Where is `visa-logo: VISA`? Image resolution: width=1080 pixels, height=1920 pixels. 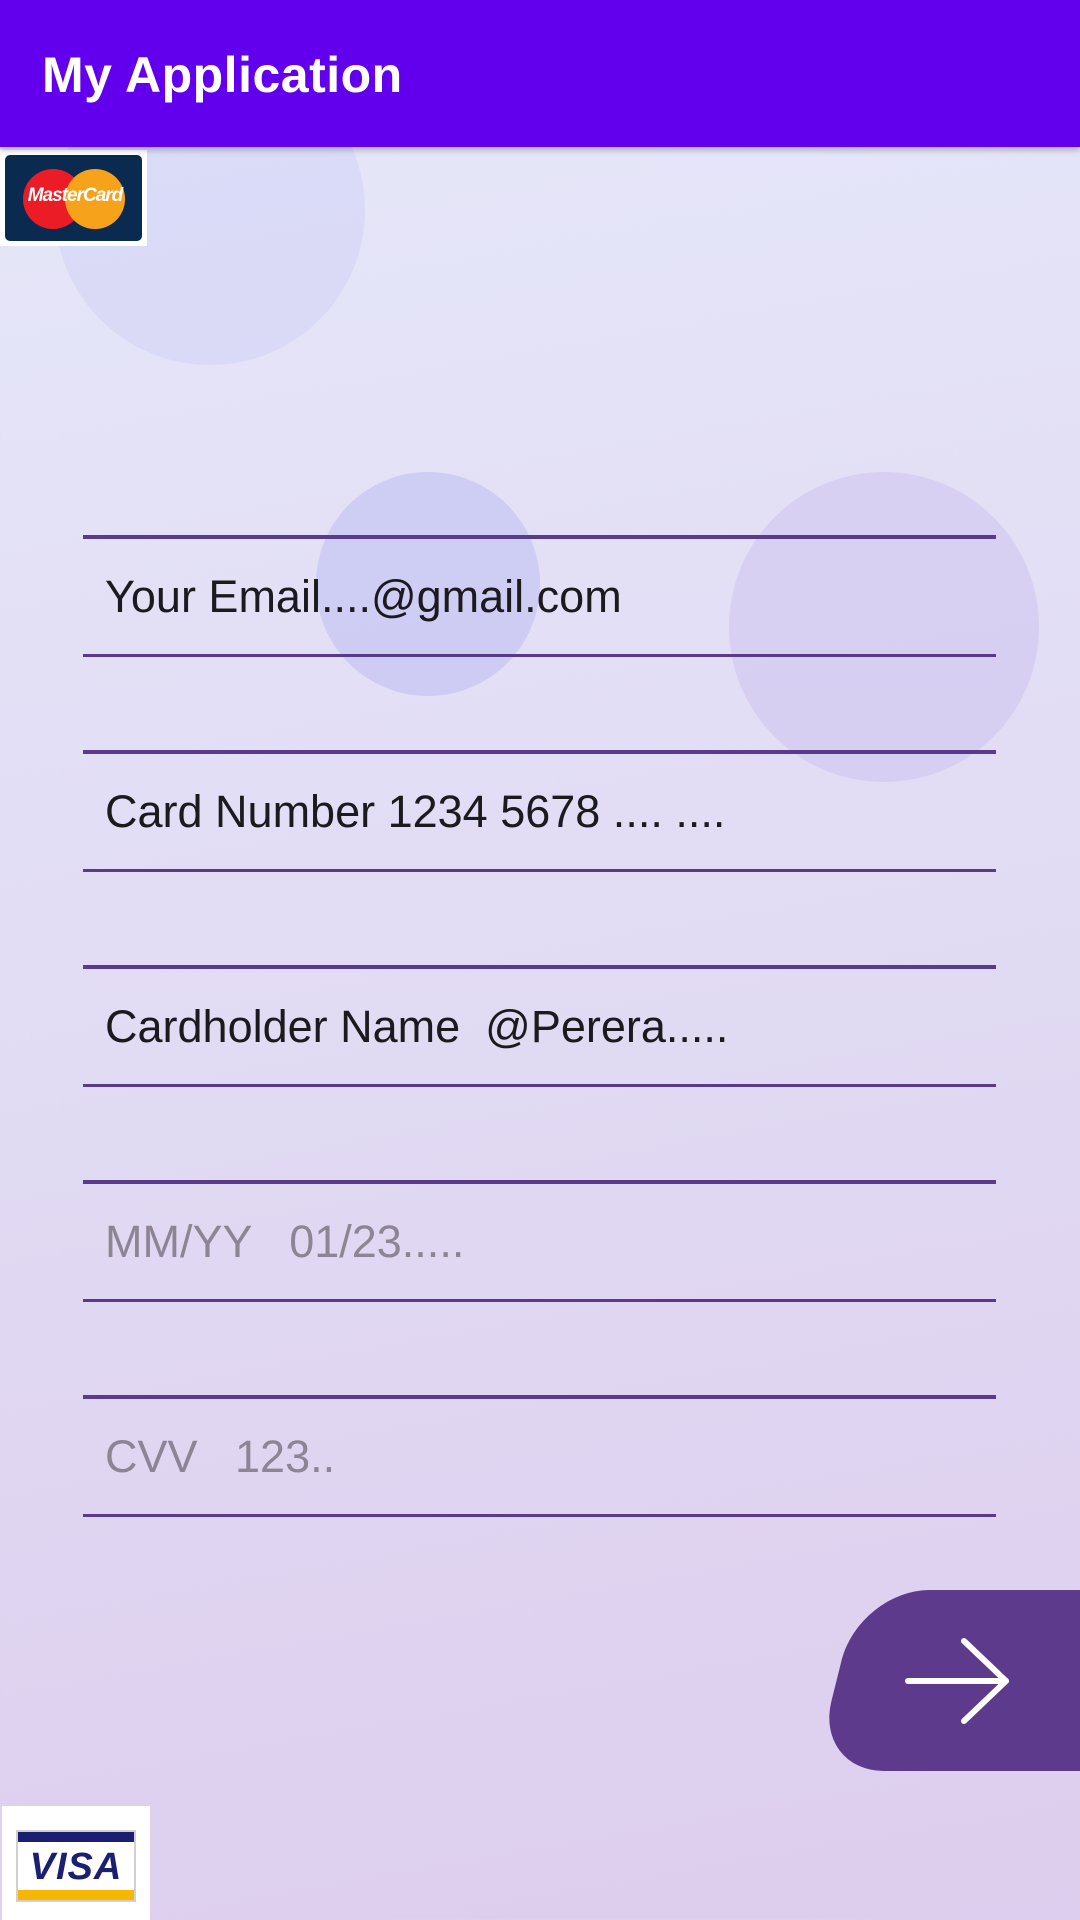
visa-logo: VISA is located at coordinates (76, 1863).